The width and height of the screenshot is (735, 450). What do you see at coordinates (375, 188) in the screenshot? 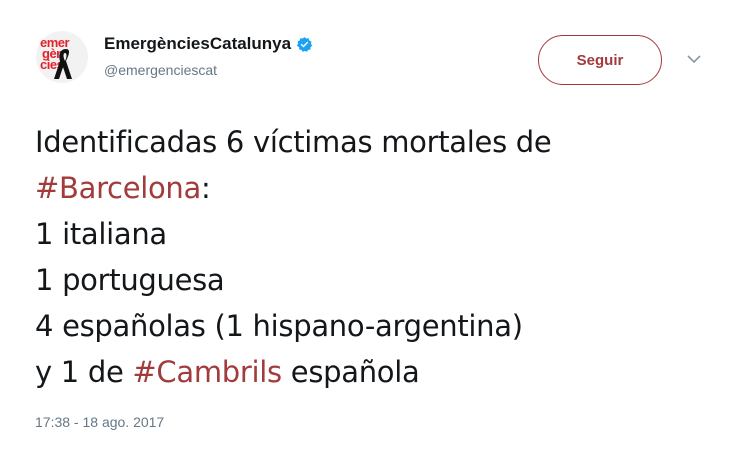
I see `tweet-line: #Barcelona:` at bounding box center [375, 188].